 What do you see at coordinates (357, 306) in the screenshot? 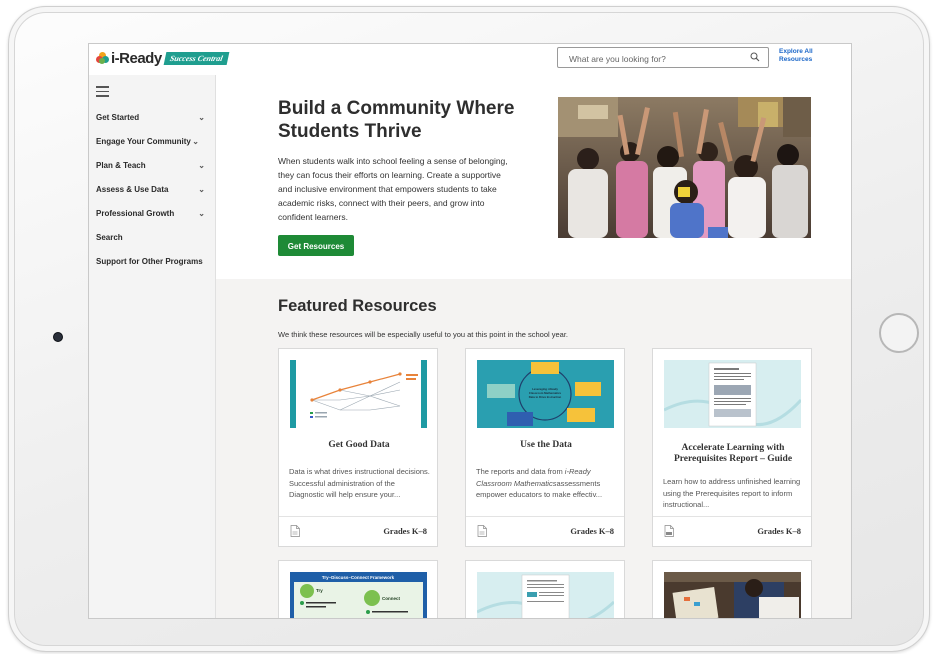
I see `featured-title: Featured Resources` at bounding box center [357, 306].